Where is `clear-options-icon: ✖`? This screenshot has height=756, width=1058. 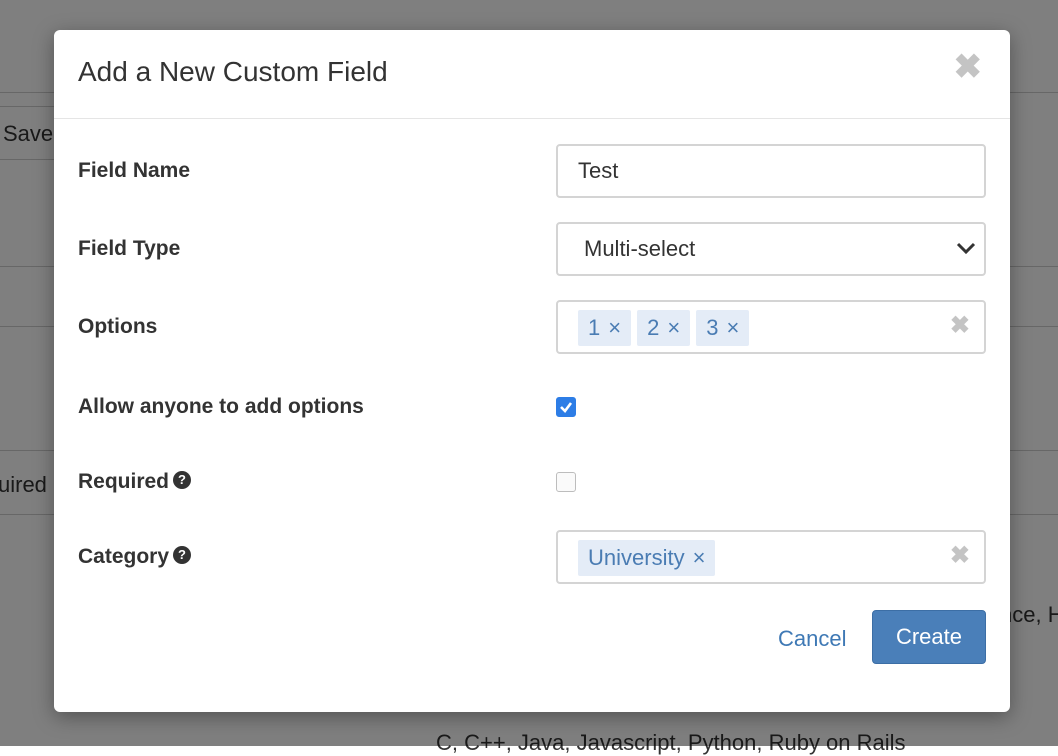 clear-options-icon: ✖ is located at coordinates (960, 326).